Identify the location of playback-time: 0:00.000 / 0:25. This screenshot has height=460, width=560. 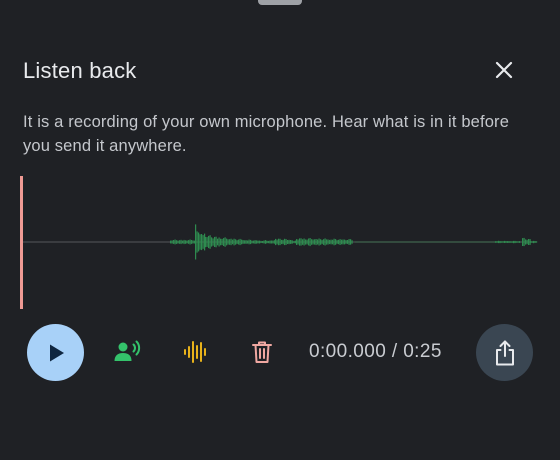
(375, 352).